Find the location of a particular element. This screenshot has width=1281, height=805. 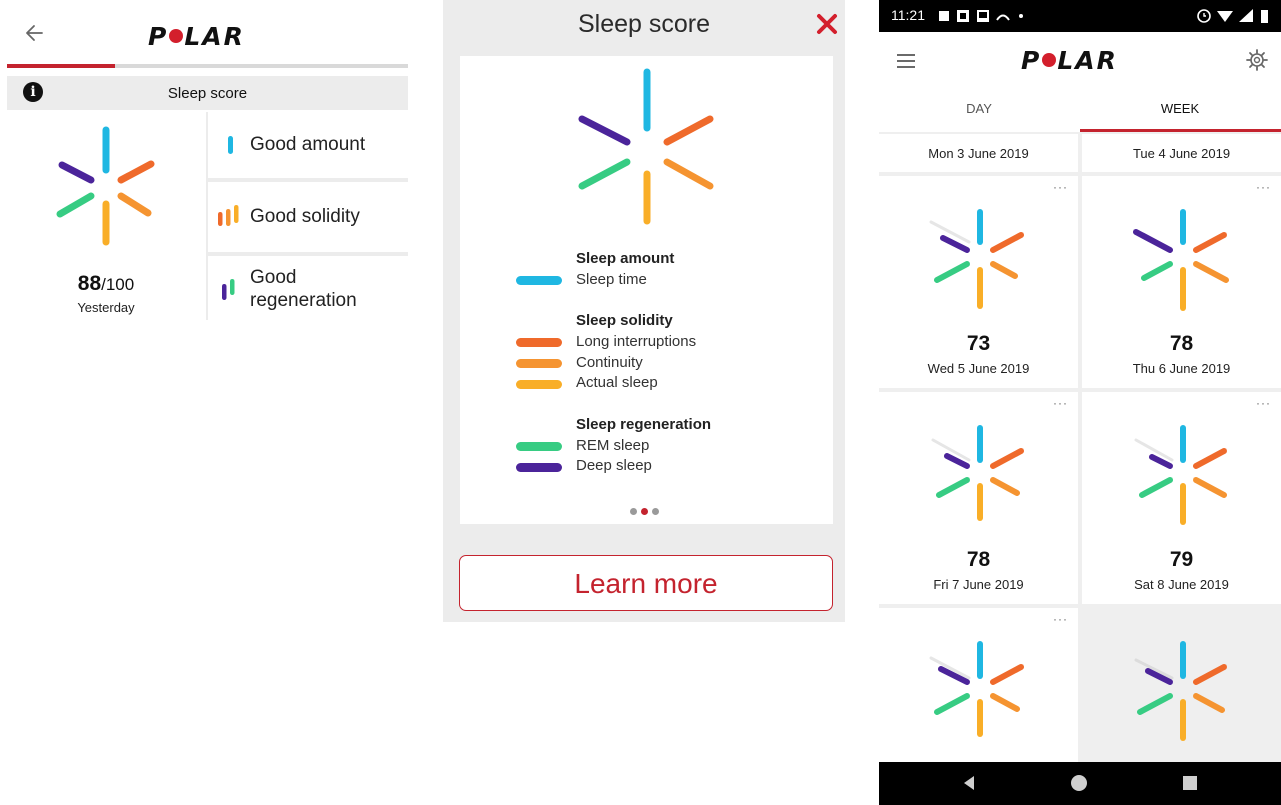

arrow-left-icon is located at coordinates (34, 33).